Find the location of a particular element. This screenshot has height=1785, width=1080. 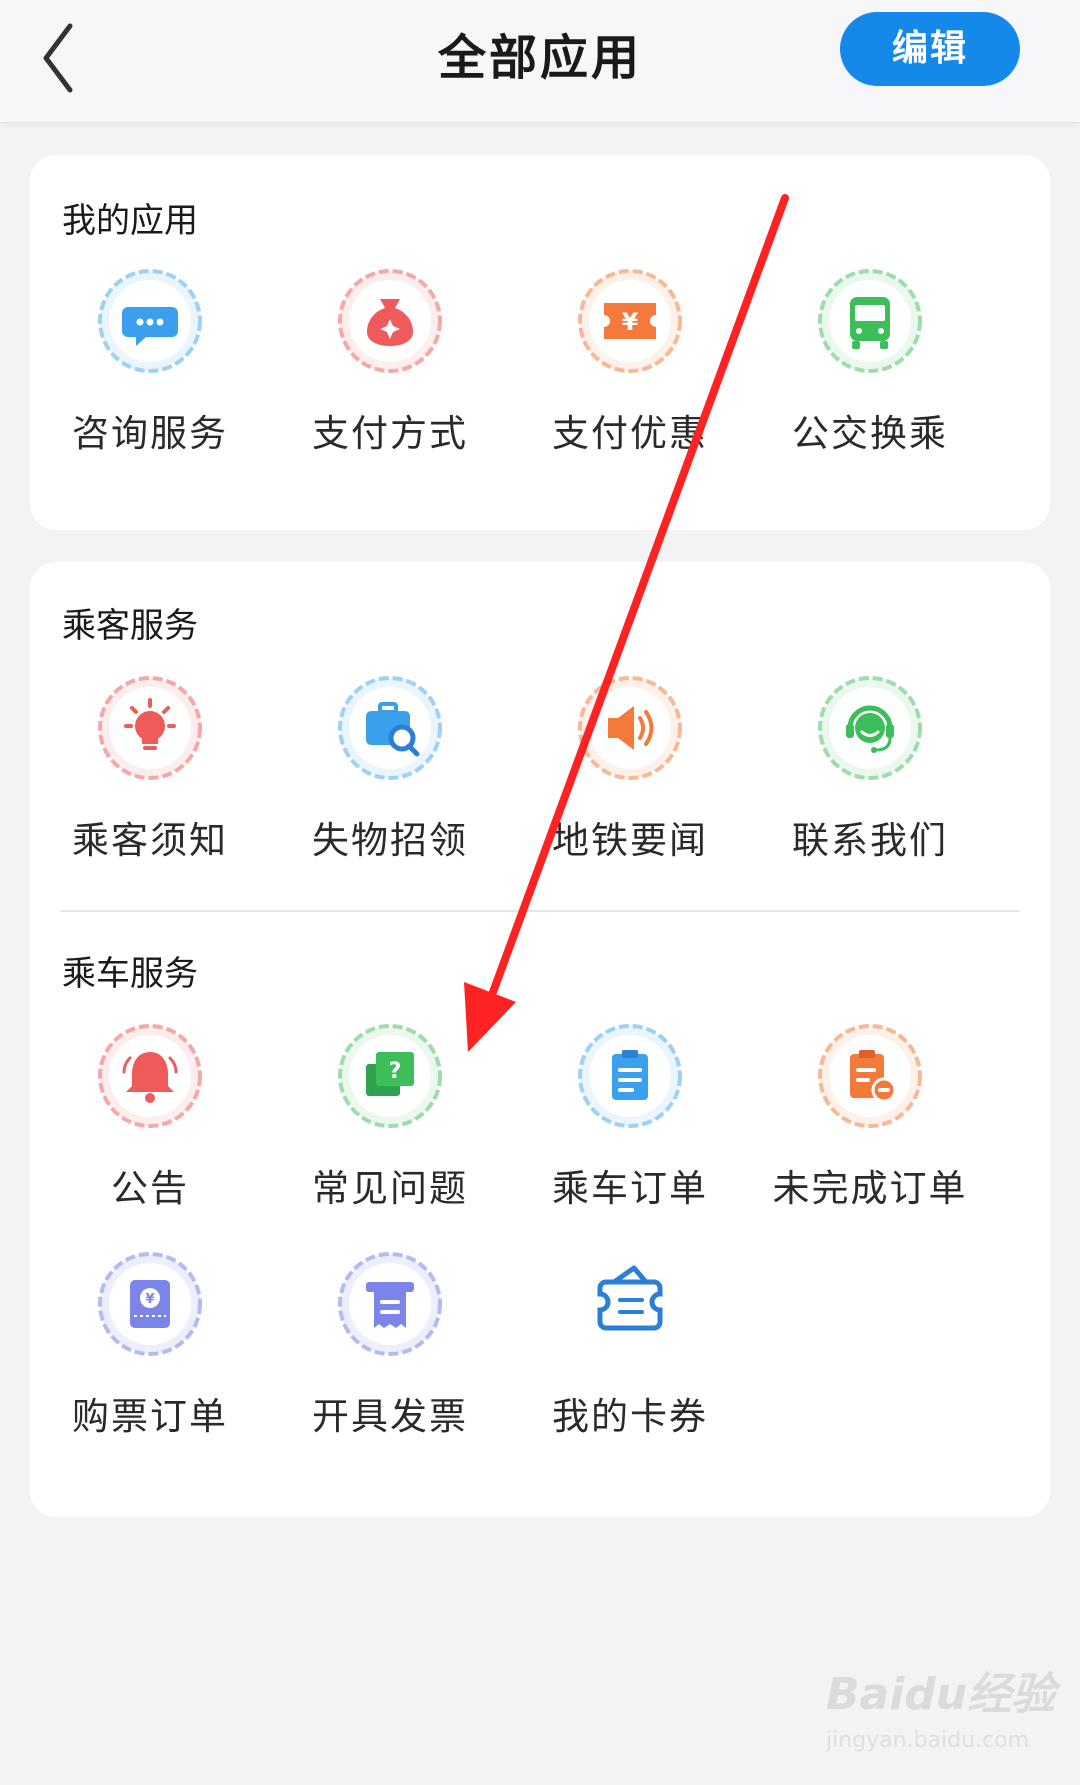

money-bag-icon is located at coordinates (390, 321).